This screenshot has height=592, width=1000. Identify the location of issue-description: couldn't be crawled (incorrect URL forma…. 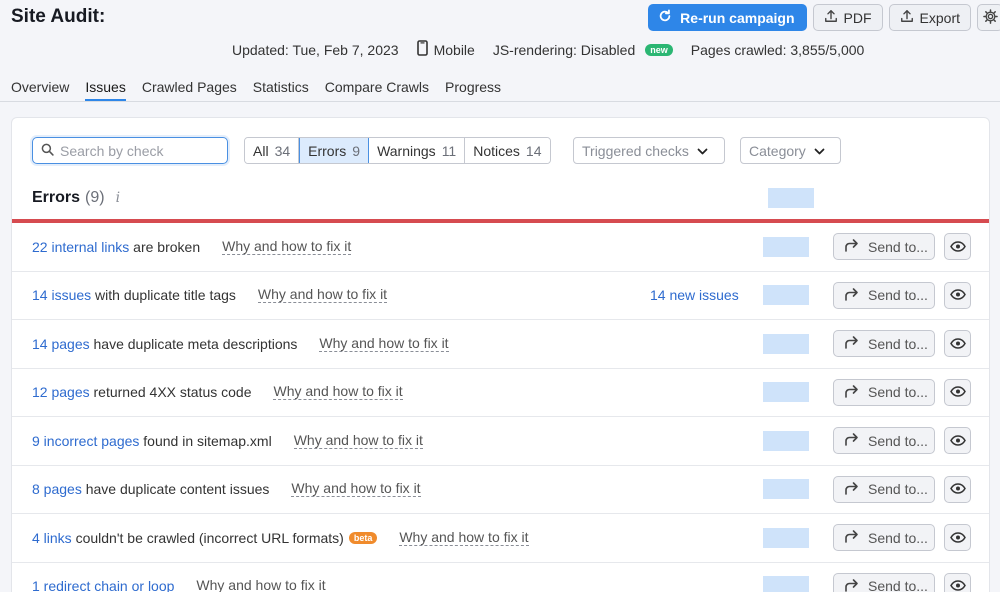
(207, 537).